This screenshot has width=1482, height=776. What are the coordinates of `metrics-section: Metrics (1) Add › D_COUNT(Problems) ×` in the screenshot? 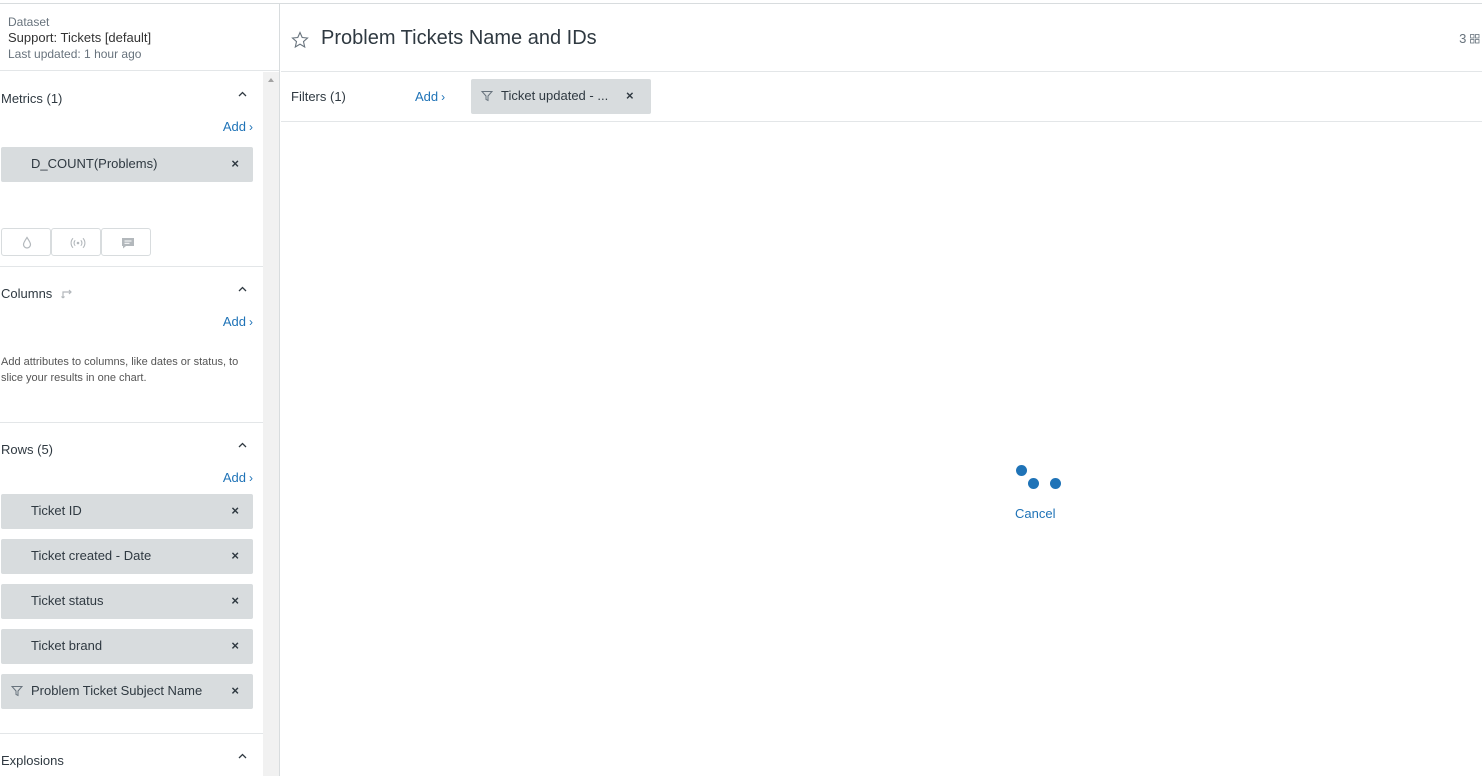 It's located at (131, 169).